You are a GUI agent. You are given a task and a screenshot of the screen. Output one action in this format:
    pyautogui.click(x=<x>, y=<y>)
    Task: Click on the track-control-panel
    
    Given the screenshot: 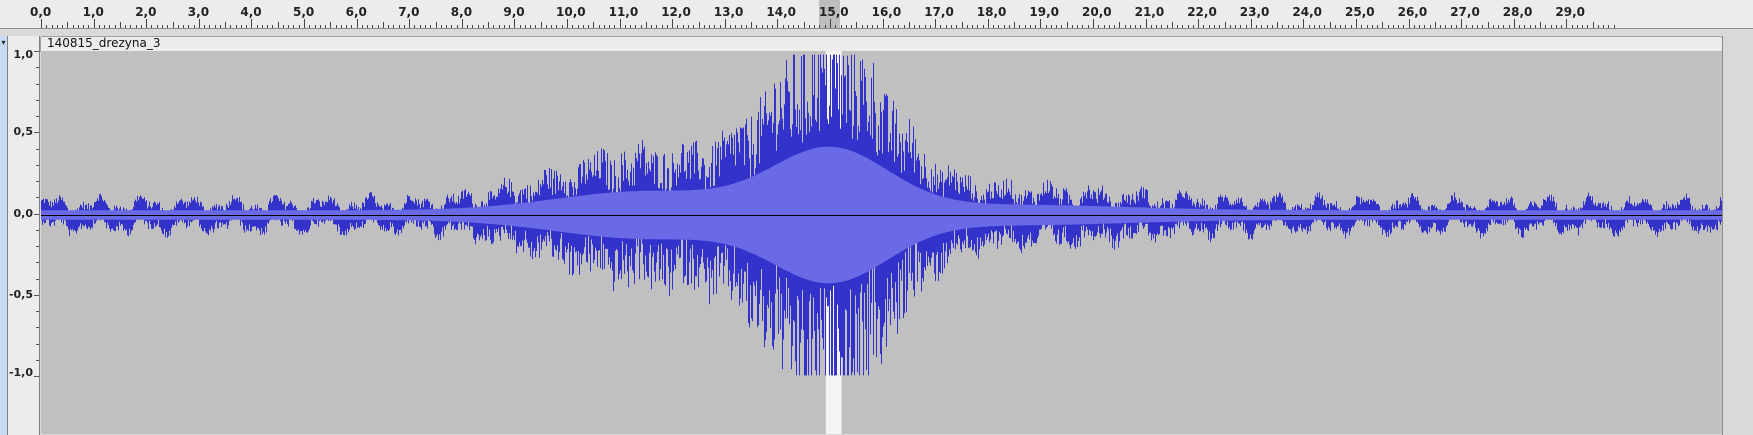 What is the action you would take?
    pyautogui.click(x=4, y=235)
    